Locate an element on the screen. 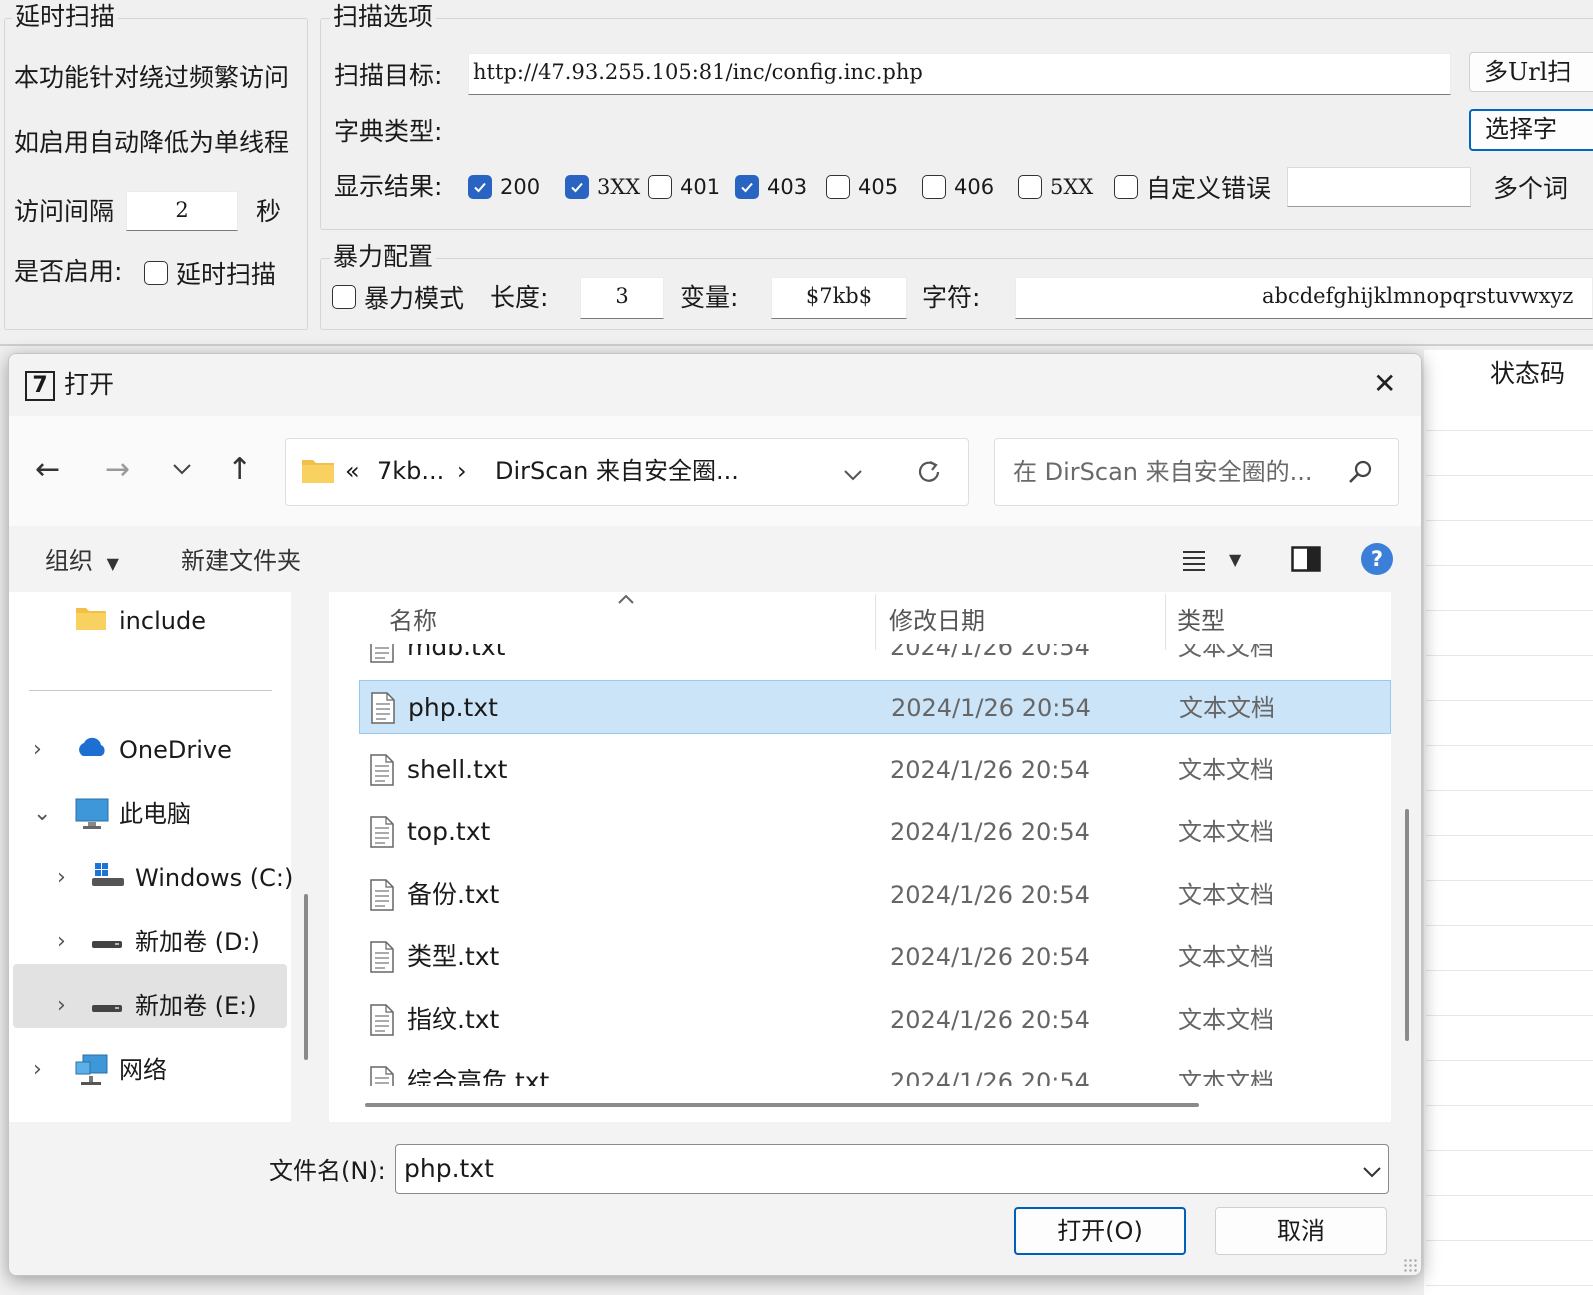  forward-arrow-icon: → is located at coordinates (117, 470).